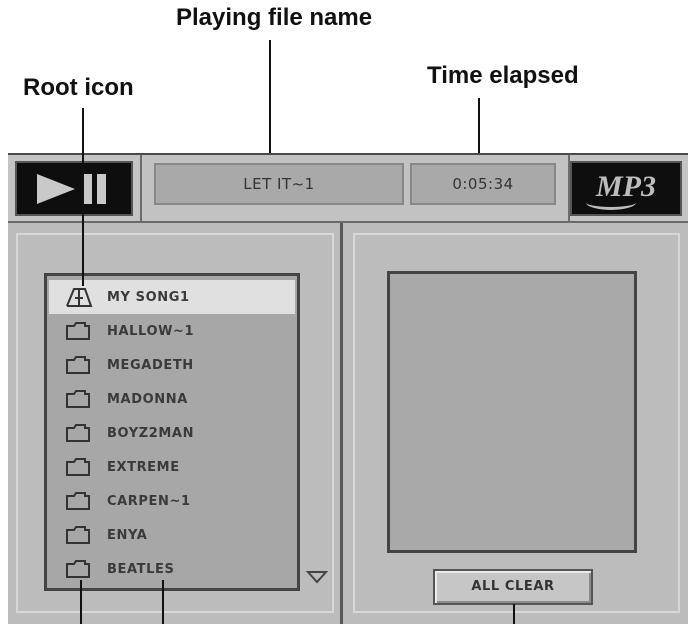  What do you see at coordinates (163, 602) in the screenshot?
I see `leader-line-folder-name` at bounding box center [163, 602].